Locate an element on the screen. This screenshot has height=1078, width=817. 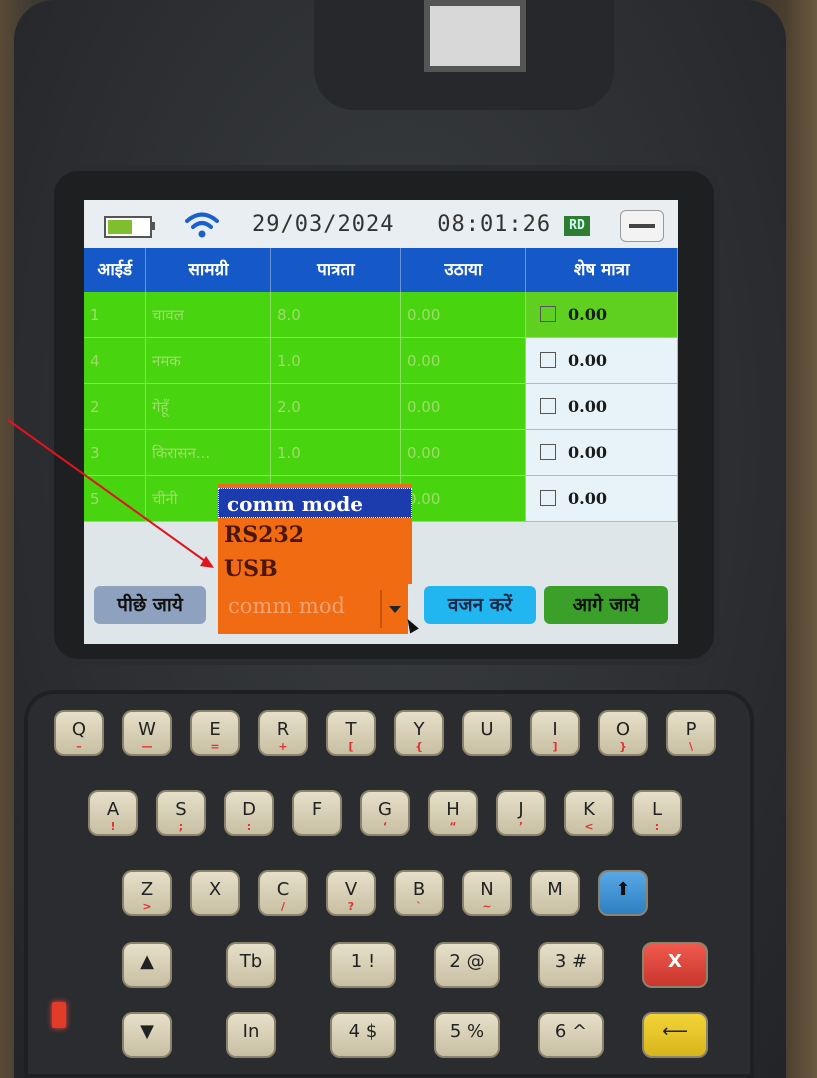
key-row1-6: U is located at coordinates (487, 733).